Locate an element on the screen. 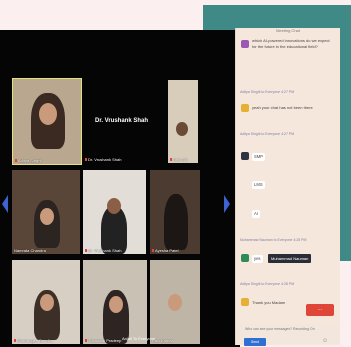 This screenshot has width=351, height=347. video-tile-thalakkal: Thalakkal Pradeep is located at coordinates (115, 302).